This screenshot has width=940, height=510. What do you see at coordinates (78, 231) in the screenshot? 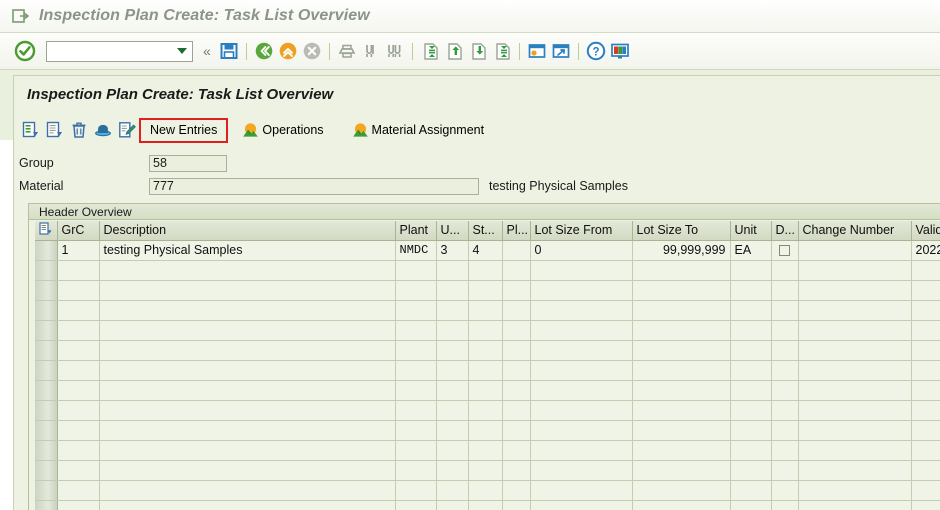
I see `col-grc: GrC` at bounding box center [78, 231].